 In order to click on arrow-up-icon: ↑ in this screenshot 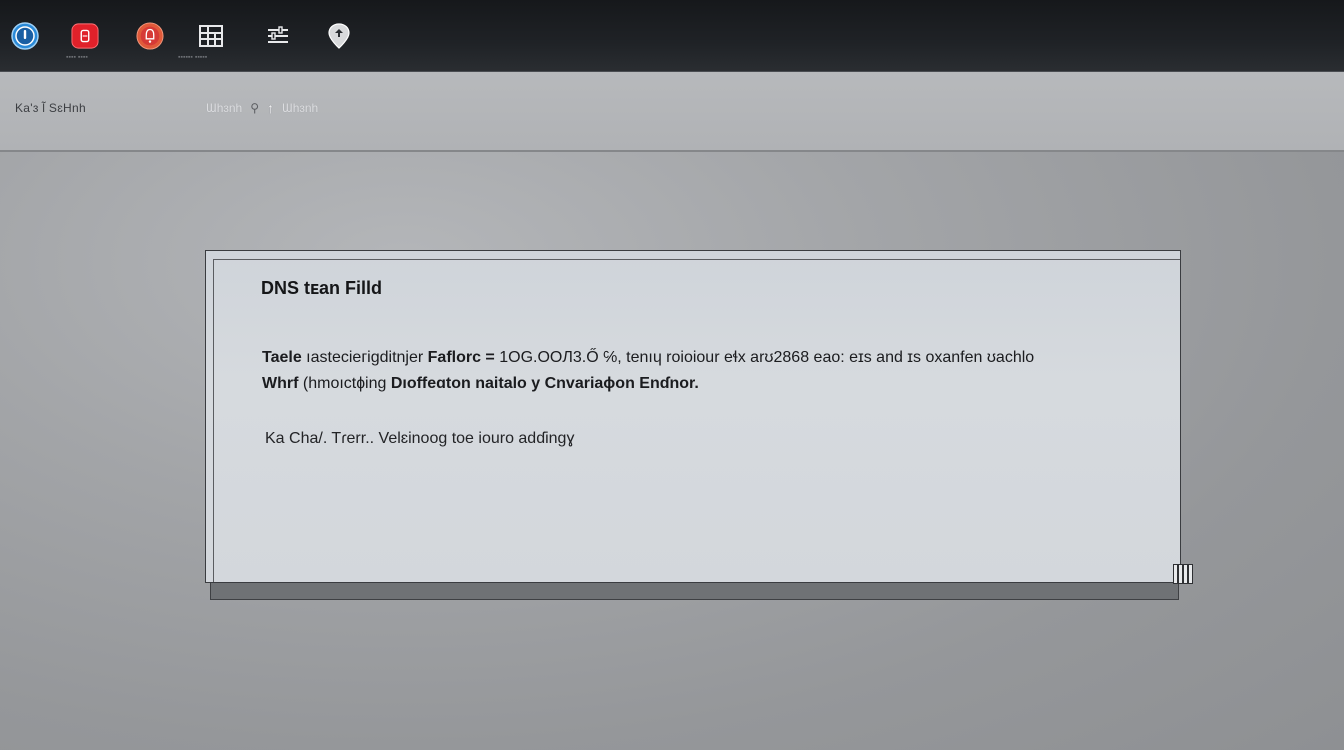, I will do `click(270, 108)`.